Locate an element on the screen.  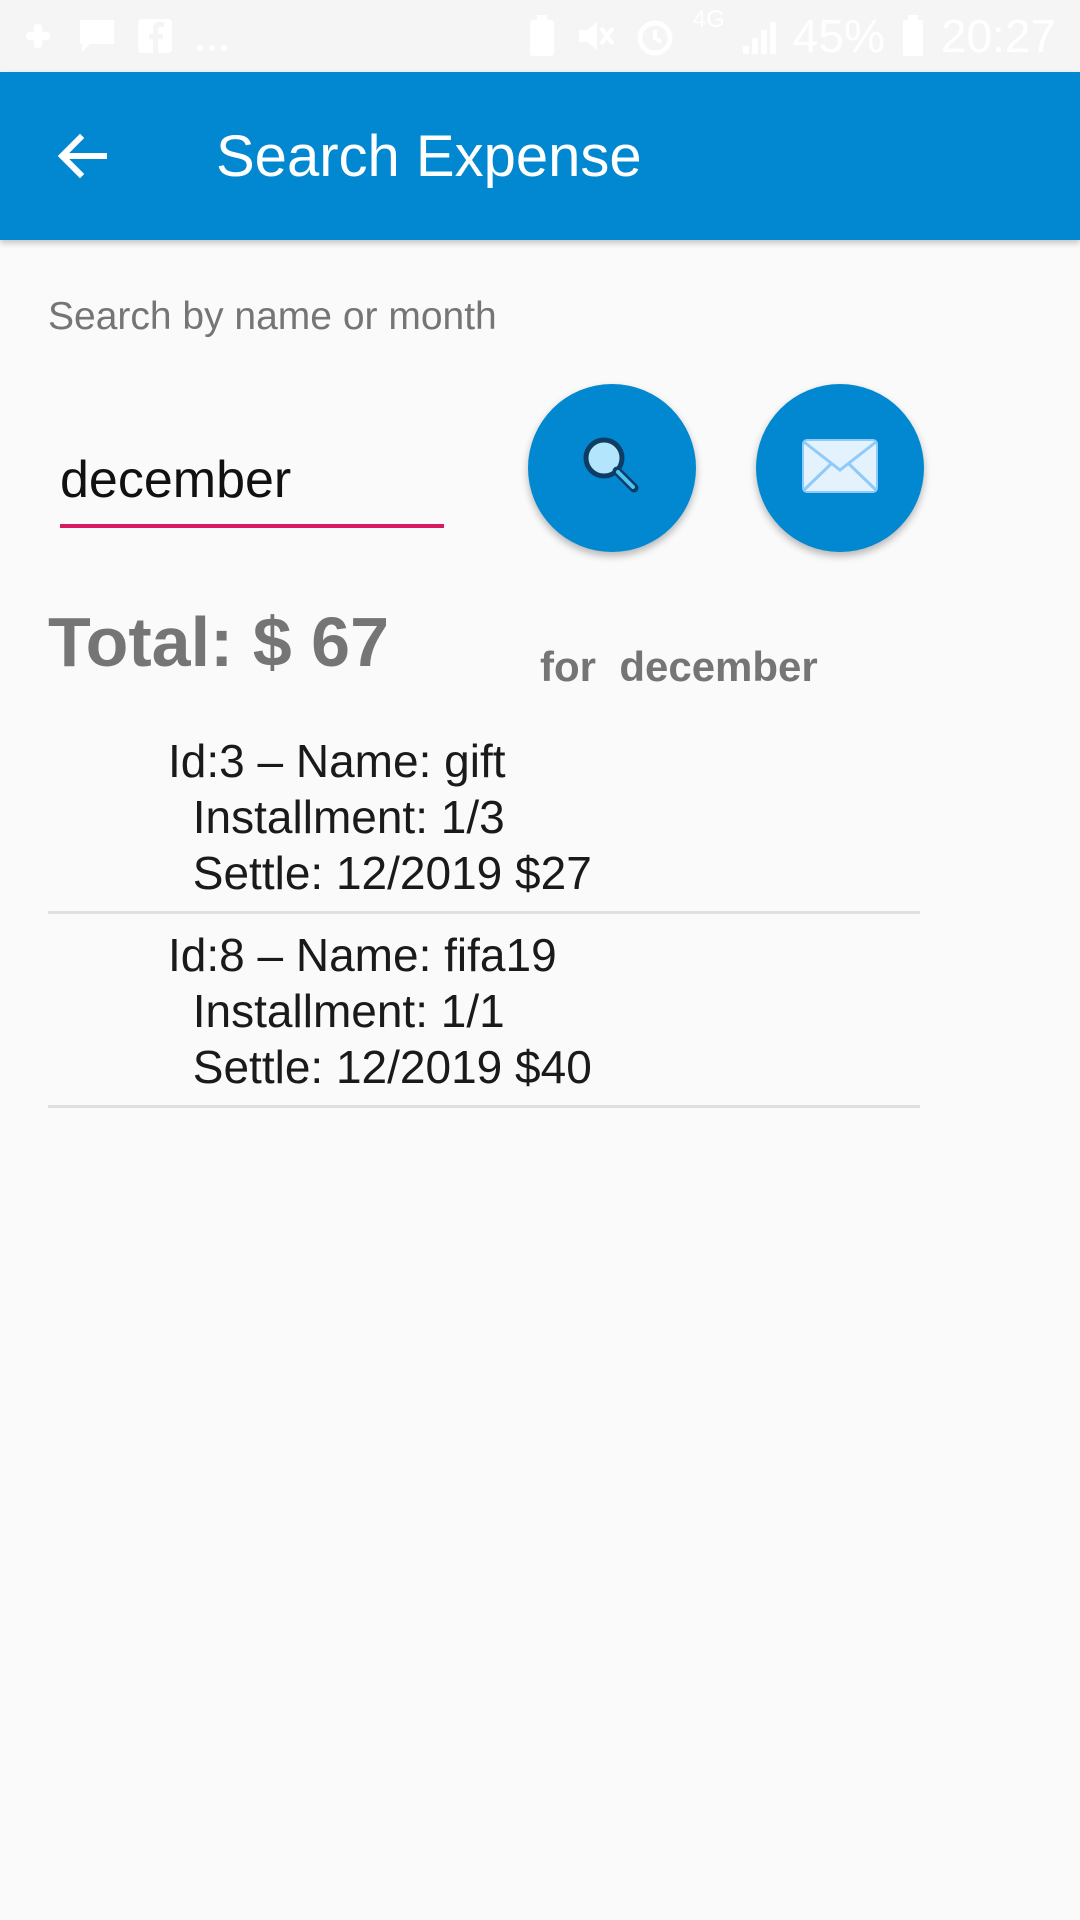
page-title: Search Expense is located at coordinates (429, 156).